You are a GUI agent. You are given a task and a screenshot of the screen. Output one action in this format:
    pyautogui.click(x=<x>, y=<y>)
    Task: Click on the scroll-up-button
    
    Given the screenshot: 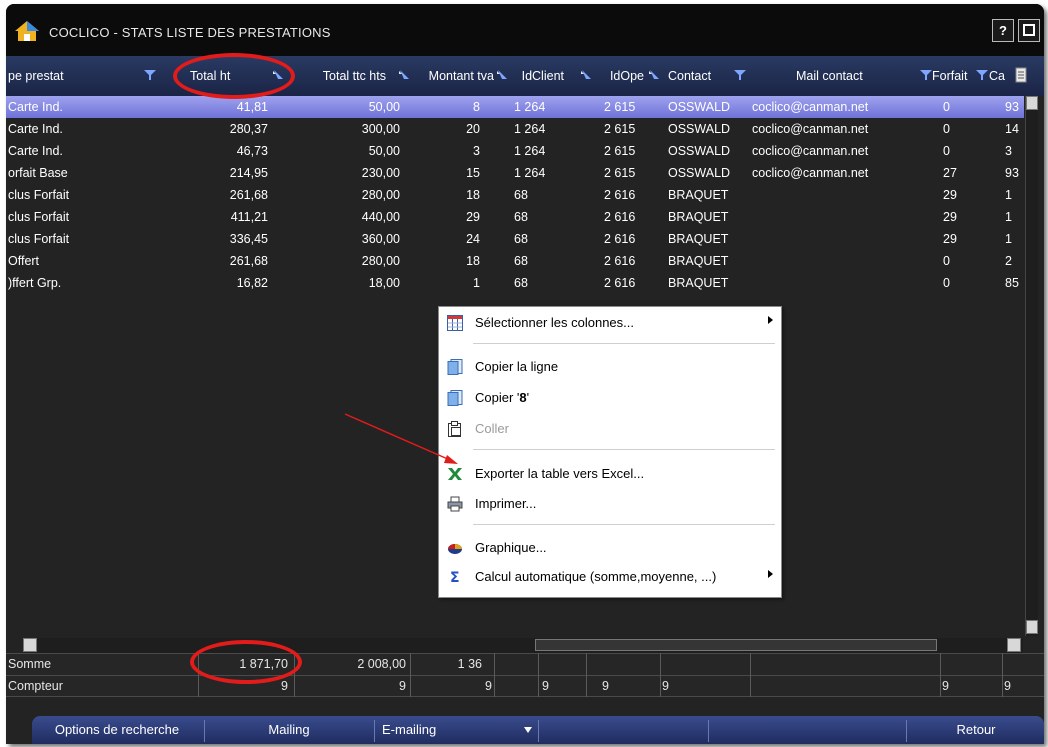 What is the action you would take?
    pyautogui.click(x=1032, y=103)
    